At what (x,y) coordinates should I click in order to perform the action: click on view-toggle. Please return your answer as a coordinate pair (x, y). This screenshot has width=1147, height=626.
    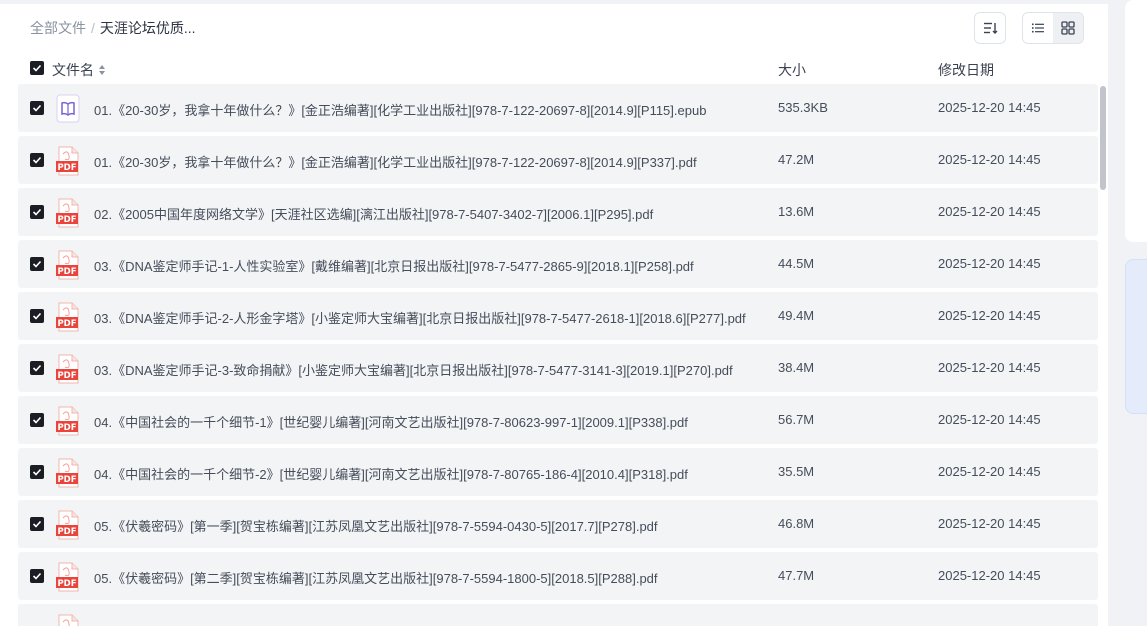
    Looking at the image, I should click on (1053, 28).